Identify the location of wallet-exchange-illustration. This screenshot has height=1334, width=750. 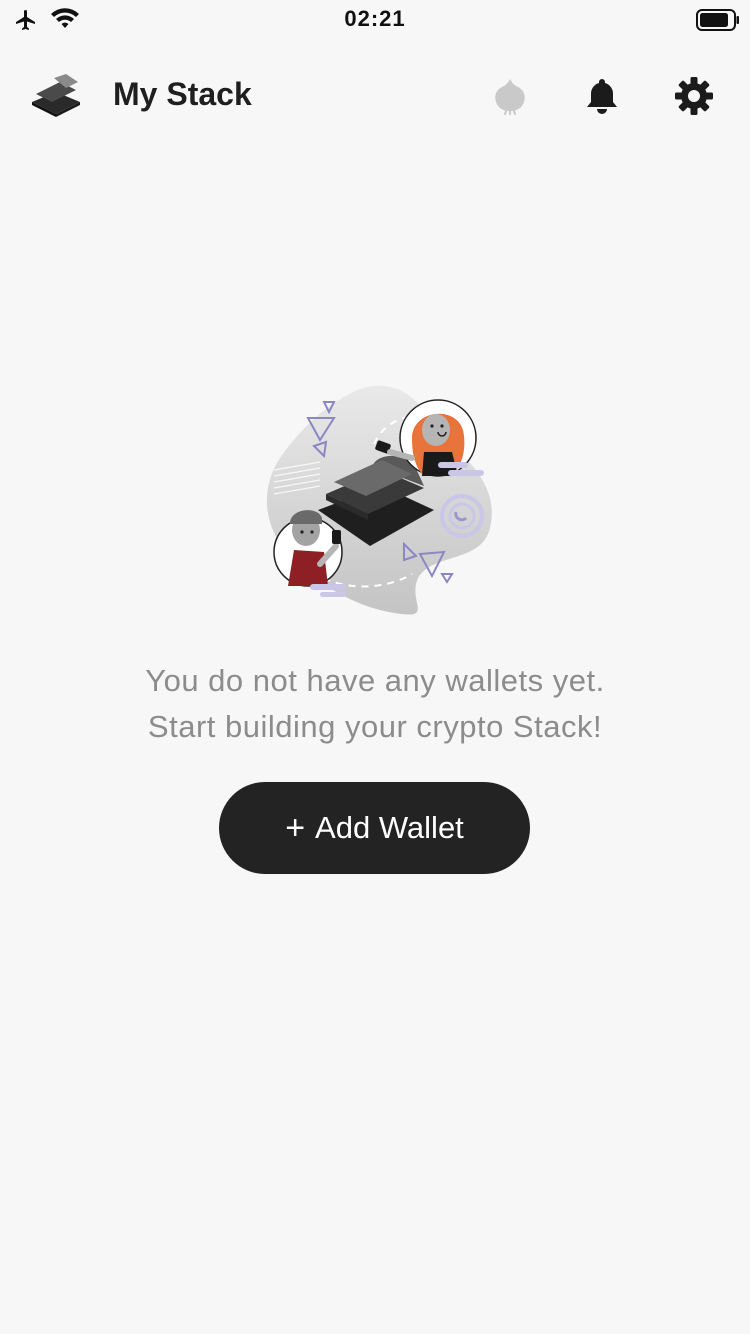
(382, 498).